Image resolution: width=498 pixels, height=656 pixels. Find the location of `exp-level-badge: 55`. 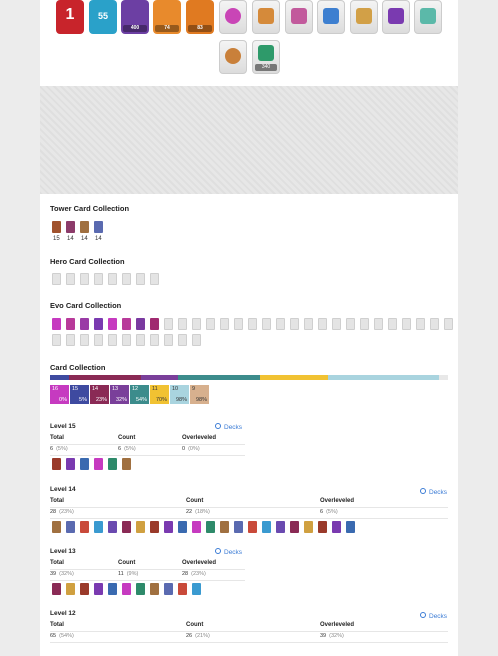

exp-level-badge: 55 is located at coordinates (103, 17).